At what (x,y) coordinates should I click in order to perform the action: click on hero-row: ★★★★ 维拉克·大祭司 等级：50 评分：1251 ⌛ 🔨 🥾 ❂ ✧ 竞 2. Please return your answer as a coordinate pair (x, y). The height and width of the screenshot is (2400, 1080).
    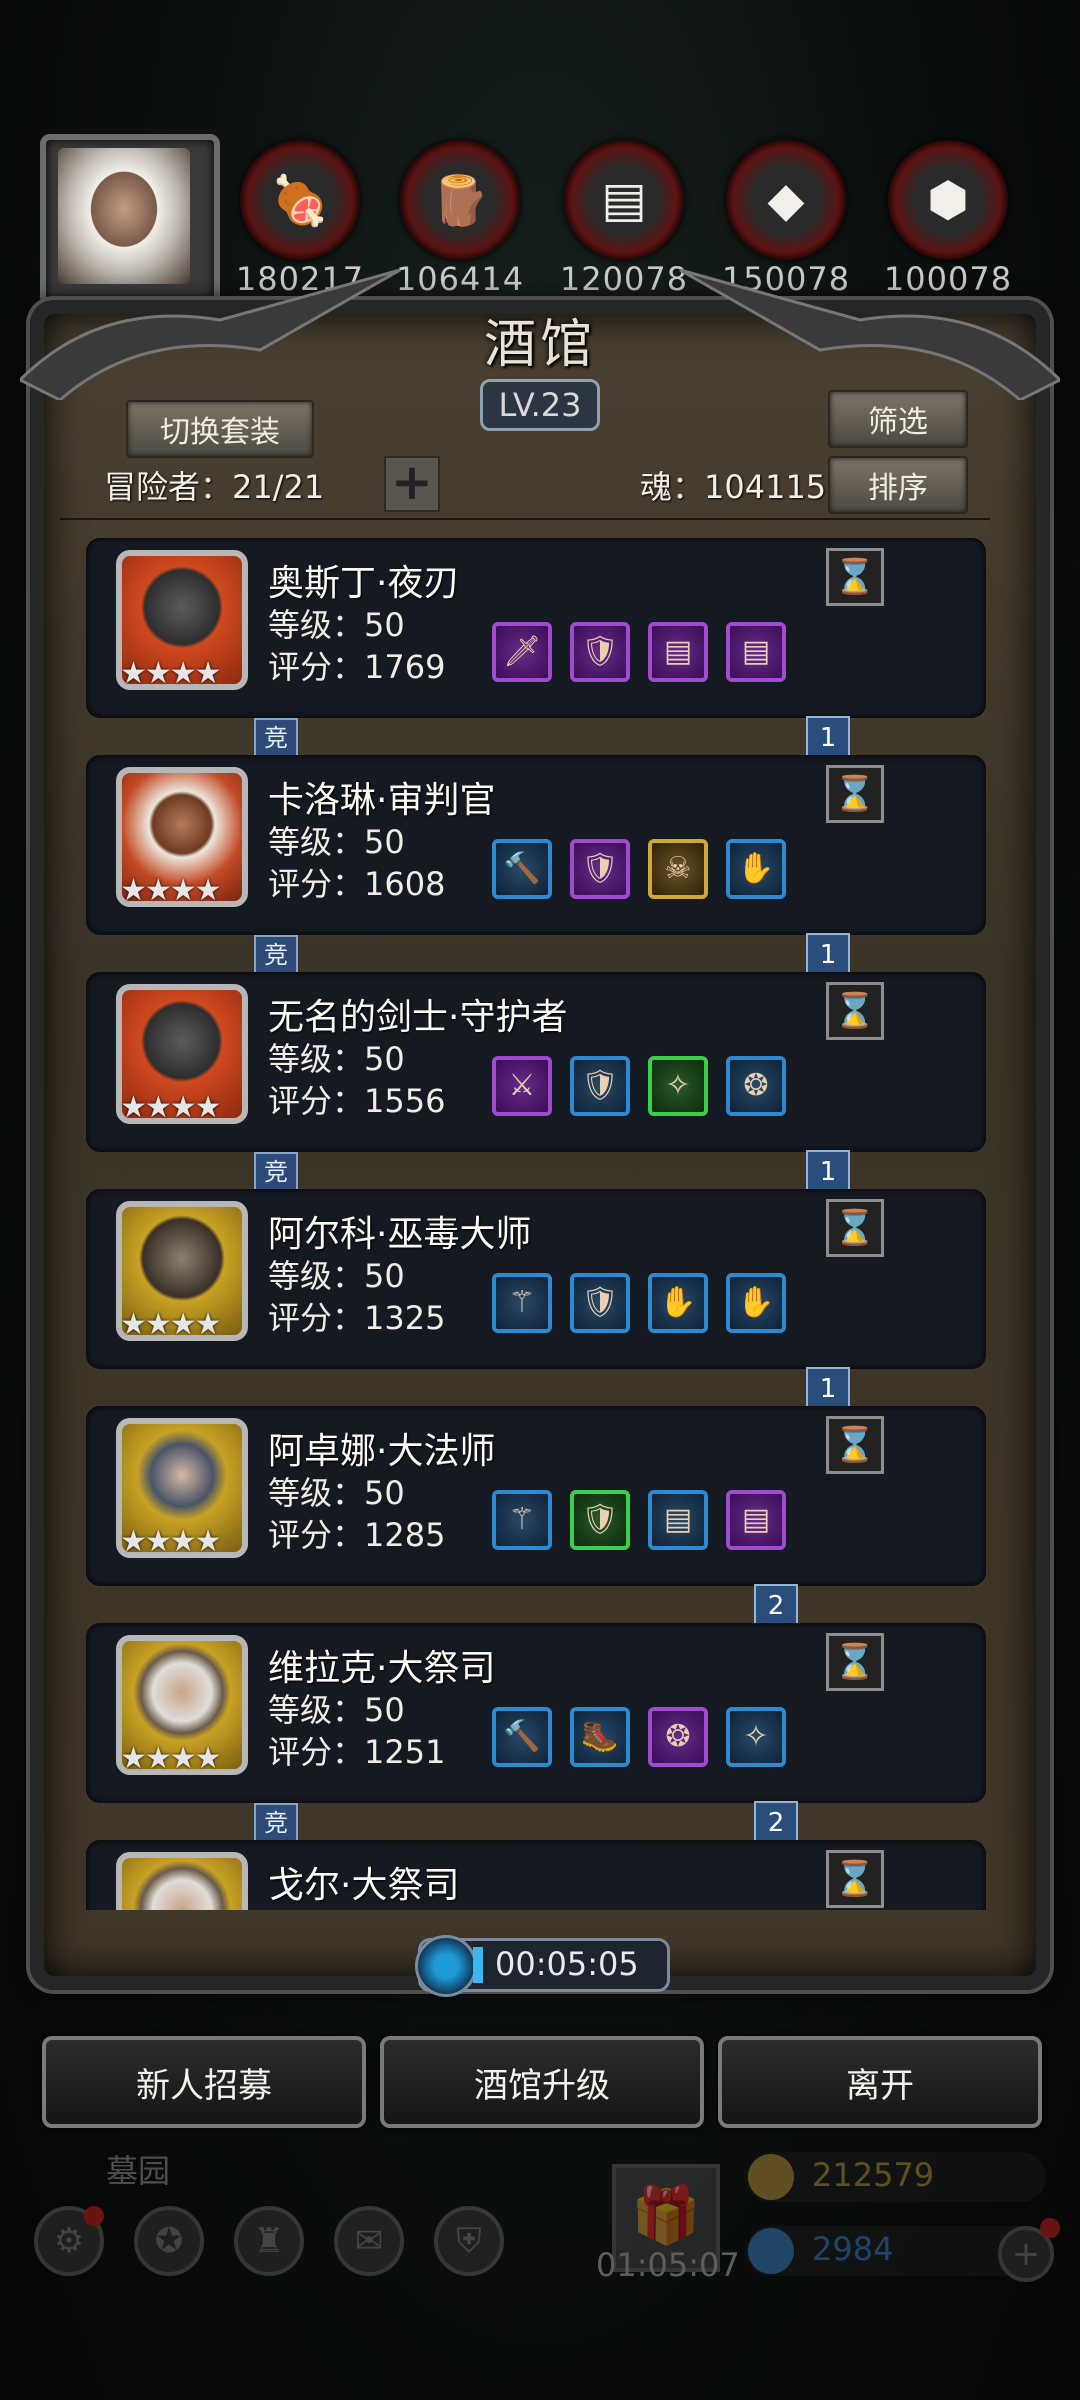
    Looking at the image, I should click on (536, 1742).